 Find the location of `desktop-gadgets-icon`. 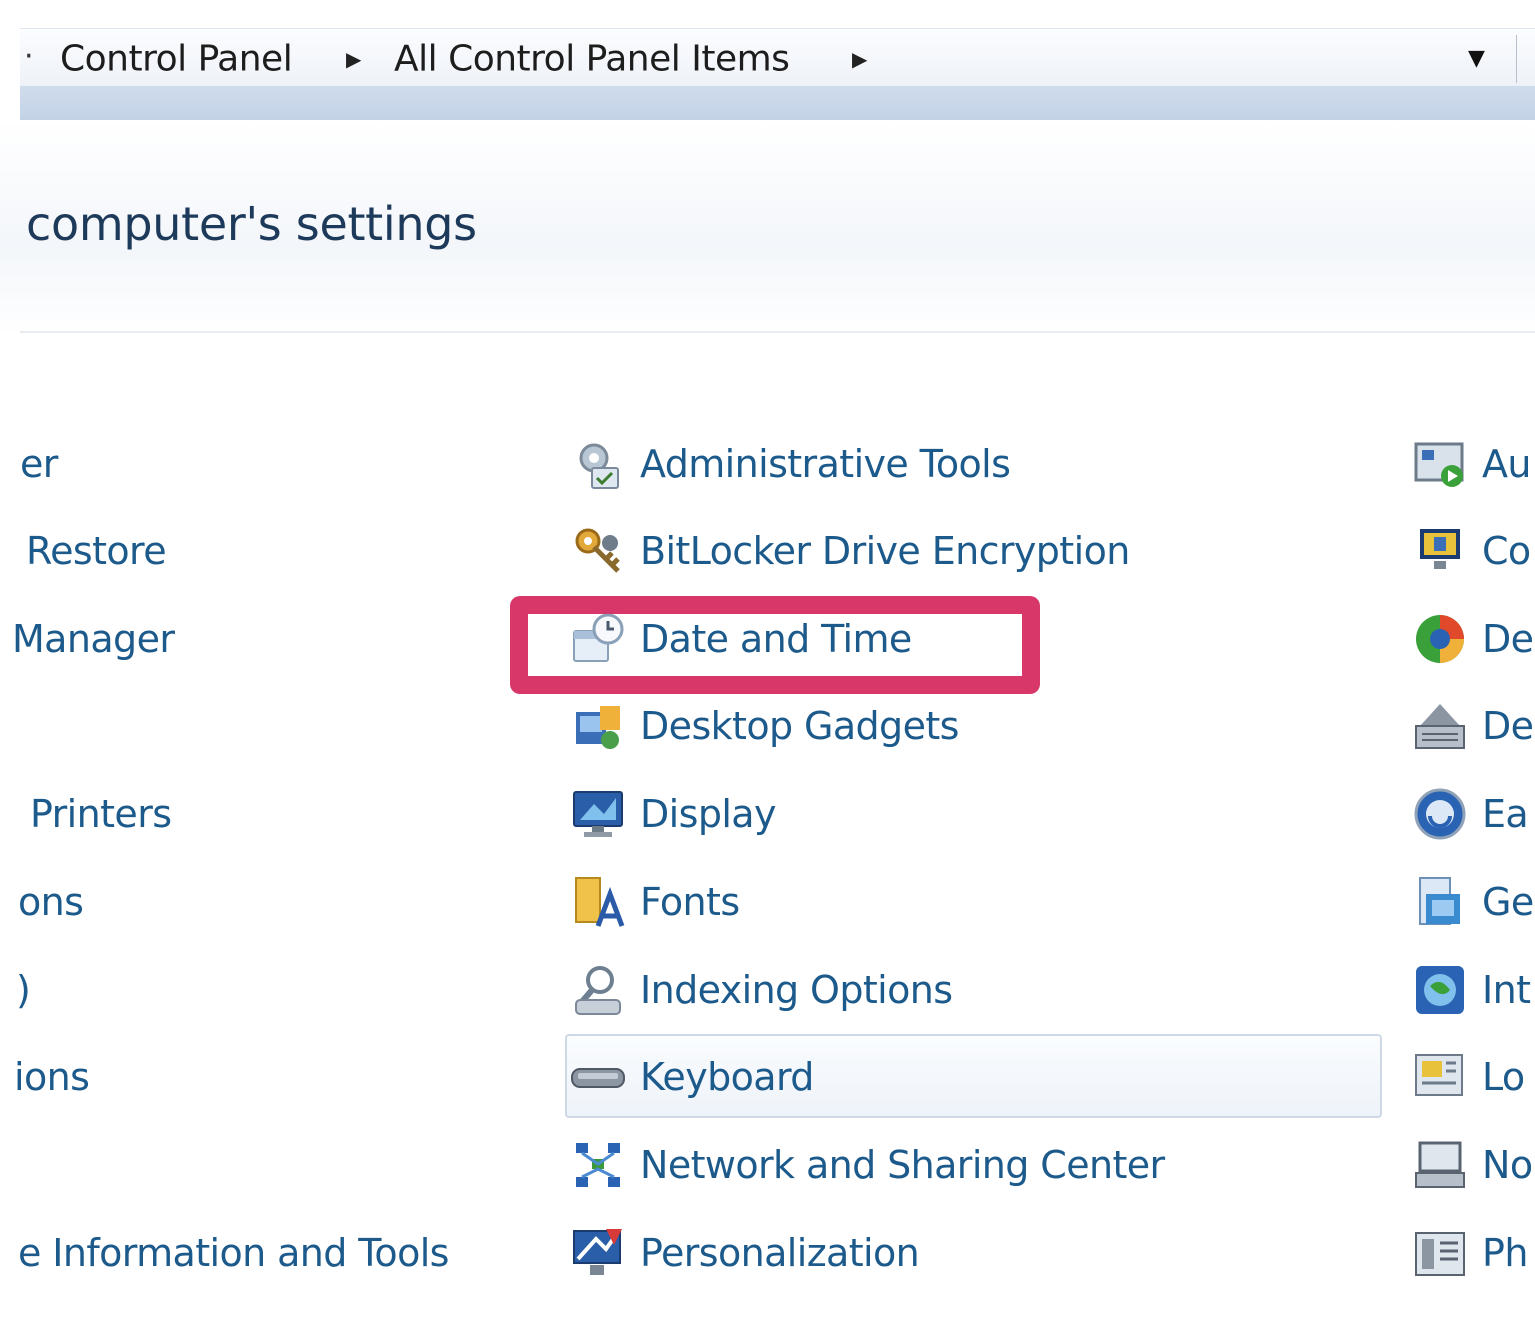

desktop-gadgets-icon is located at coordinates (598, 726).